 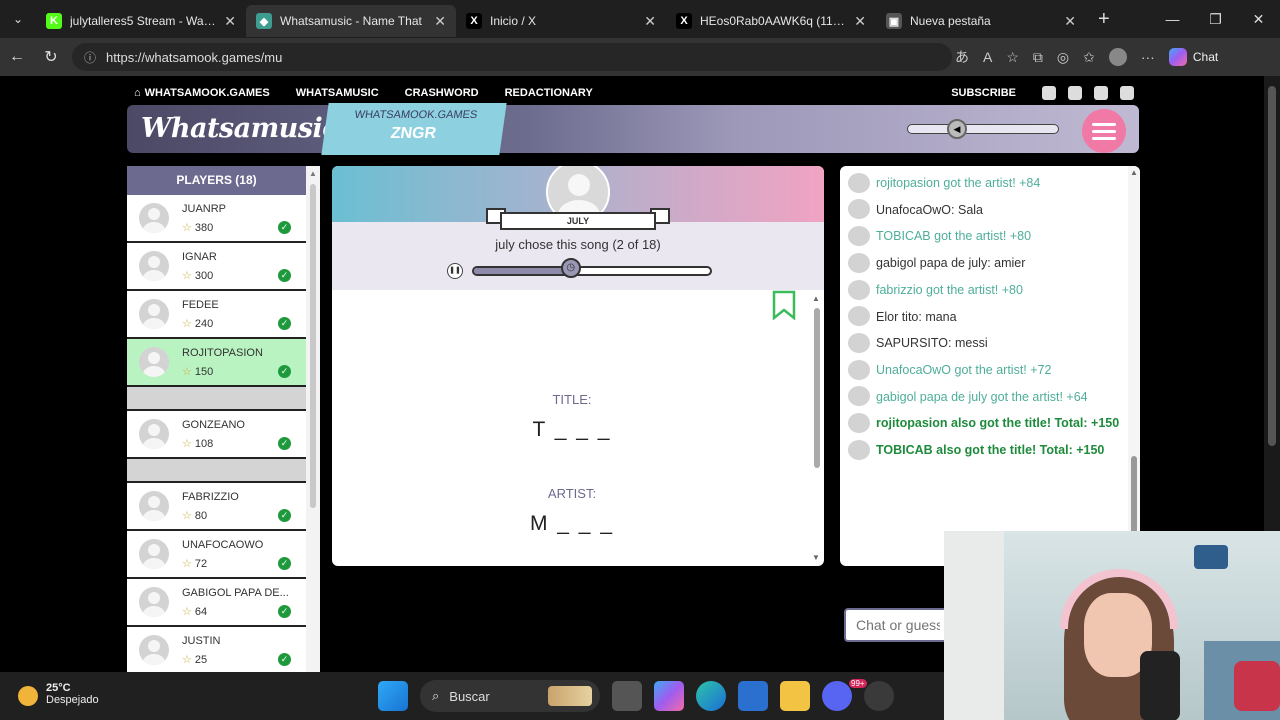 What do you see at coordinates (684, 21) in the screenshot?
I see `tab-favicon: X` at bounding box center [684, 21].